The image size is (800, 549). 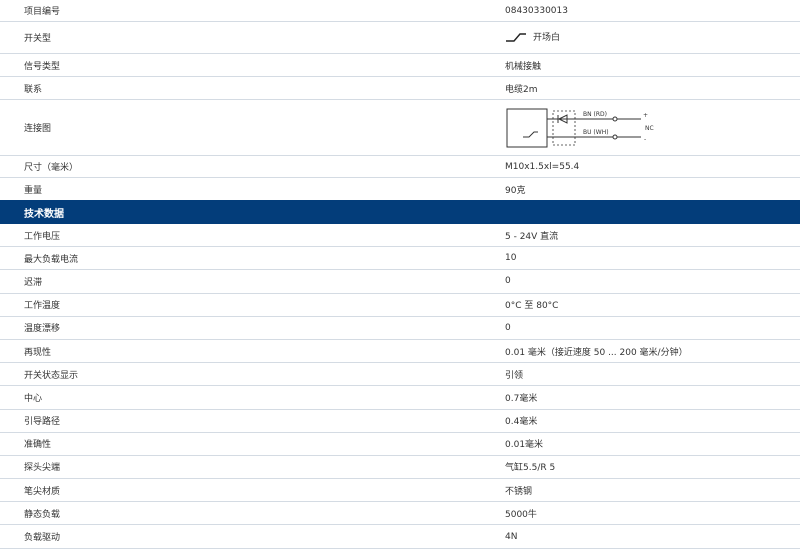 I want to click on spec-label: 项目编号, so click(x=42, y=12).